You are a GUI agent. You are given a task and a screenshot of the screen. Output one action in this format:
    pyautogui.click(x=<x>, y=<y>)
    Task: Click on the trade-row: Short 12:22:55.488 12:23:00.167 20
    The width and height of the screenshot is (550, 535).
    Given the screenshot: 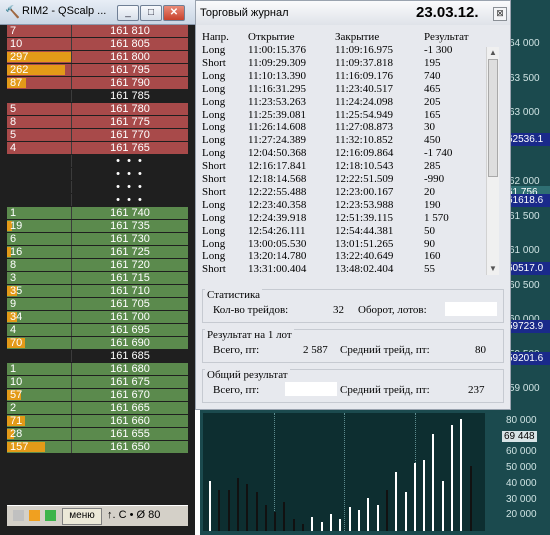 What is the action you would take?
    pyautogui.click(x=343, y=192)
    